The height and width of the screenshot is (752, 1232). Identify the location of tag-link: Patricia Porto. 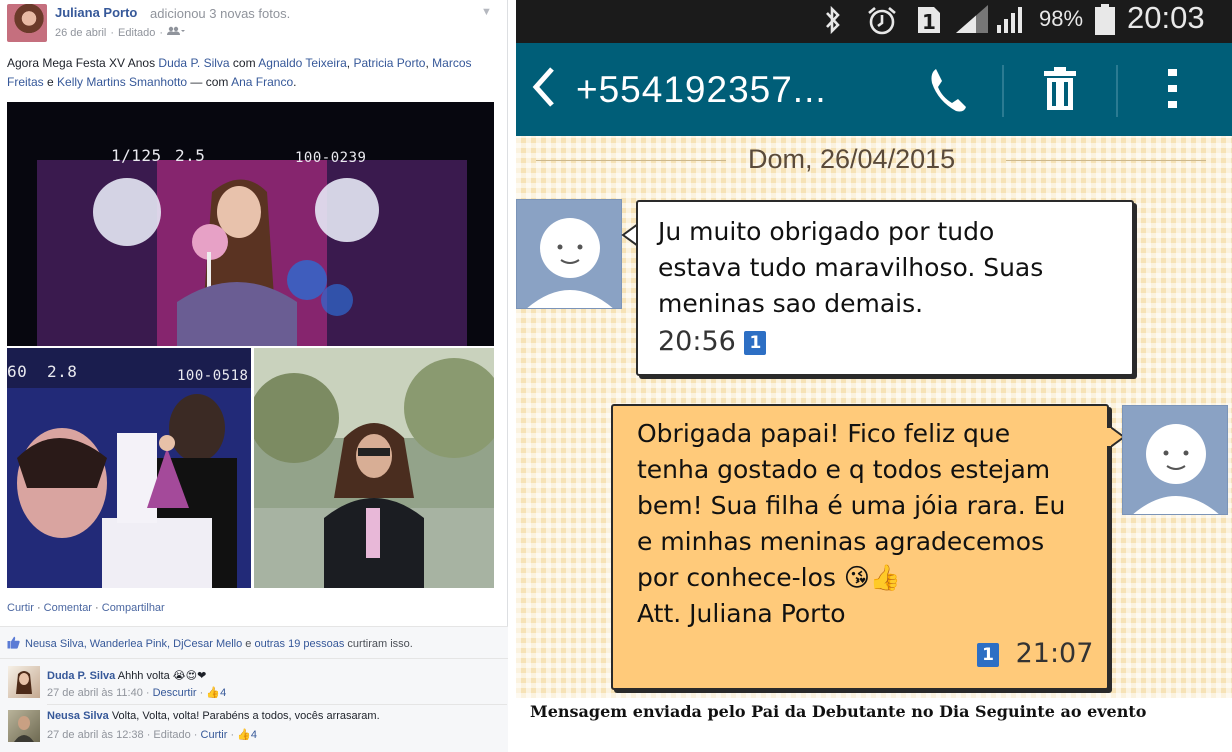
(389, 63).